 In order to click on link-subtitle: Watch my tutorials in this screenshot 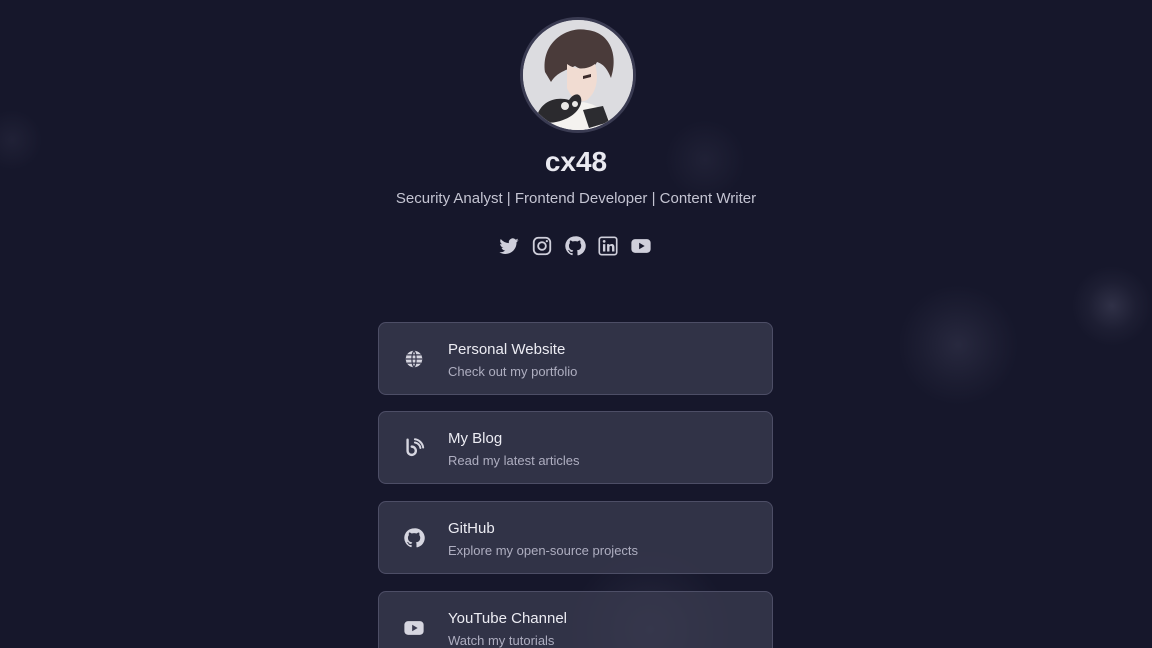, I will do `click(501, 640)`.